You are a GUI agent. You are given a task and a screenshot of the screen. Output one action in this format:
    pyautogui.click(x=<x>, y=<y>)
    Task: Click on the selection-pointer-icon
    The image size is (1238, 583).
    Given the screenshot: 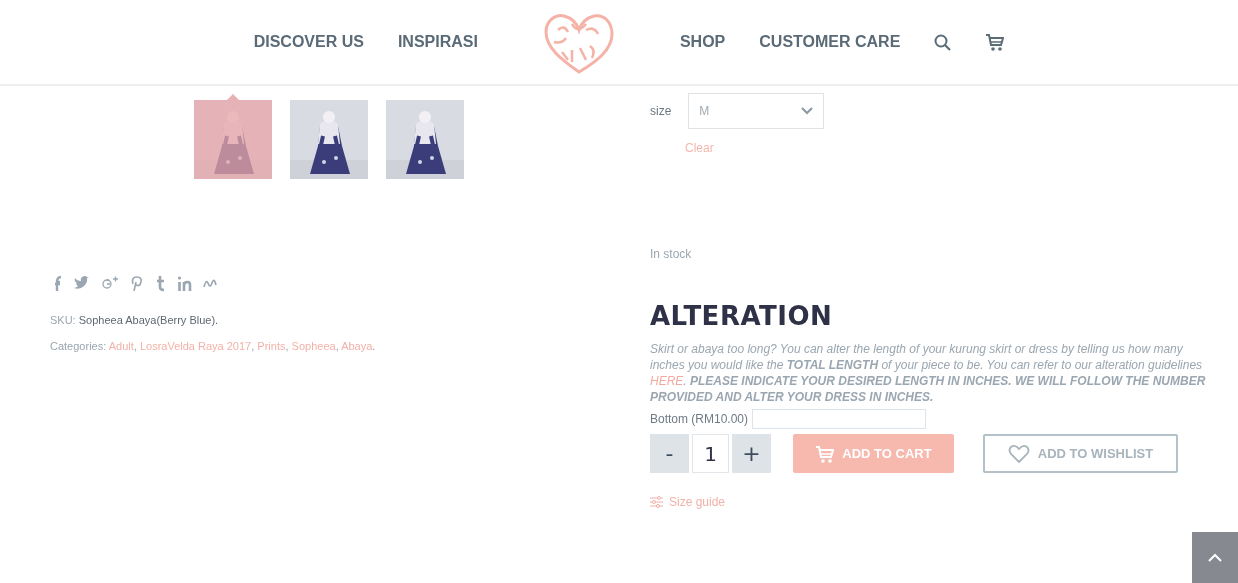 What is the action you would take?
    pyautogui.click(x=233, y=97)
    